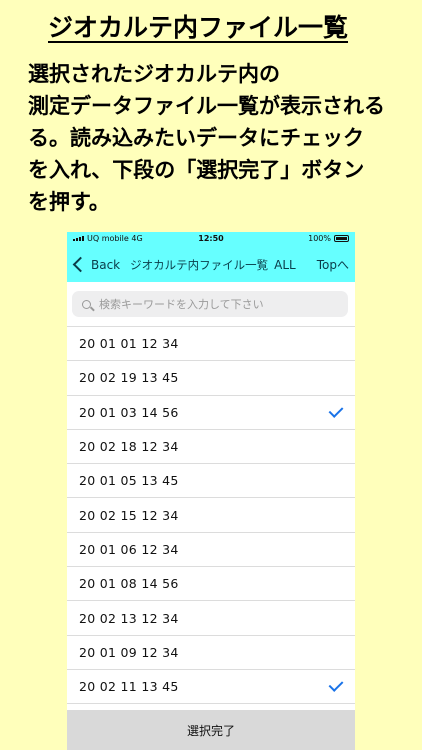 The image size is (422, 750). I want to click on back-label: Back, so click(106, 264).